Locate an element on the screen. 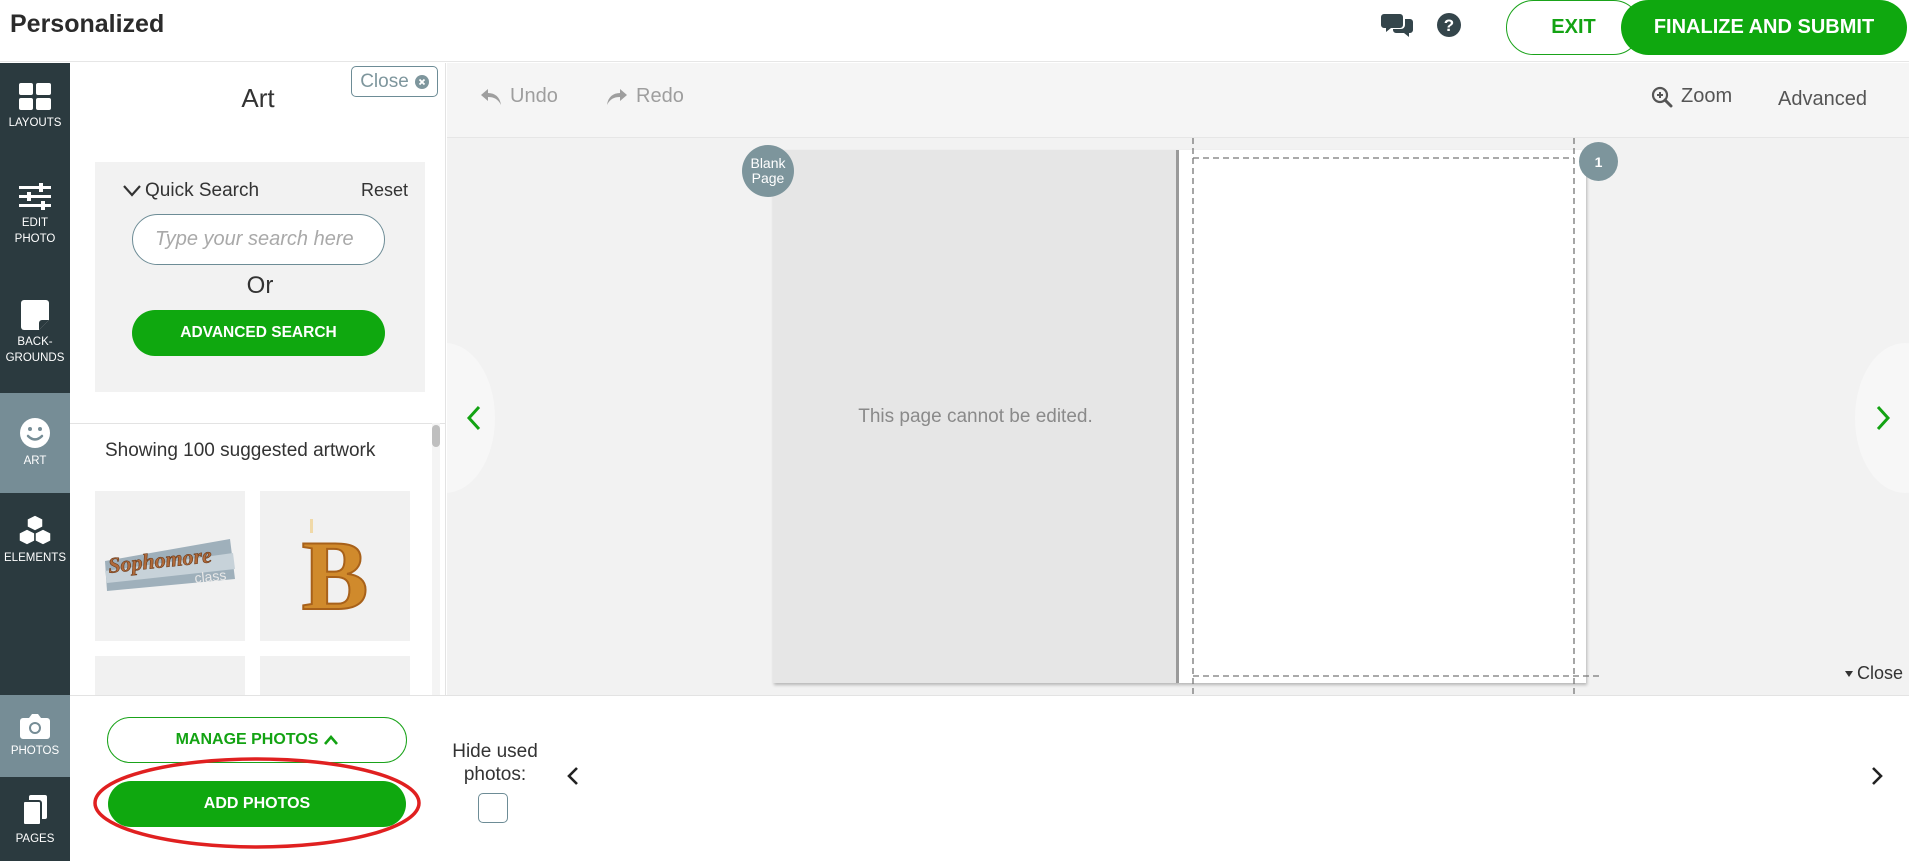 This screenshot has width=1909, height=861. chevron-down-icon is located at coordinates (132, 191).